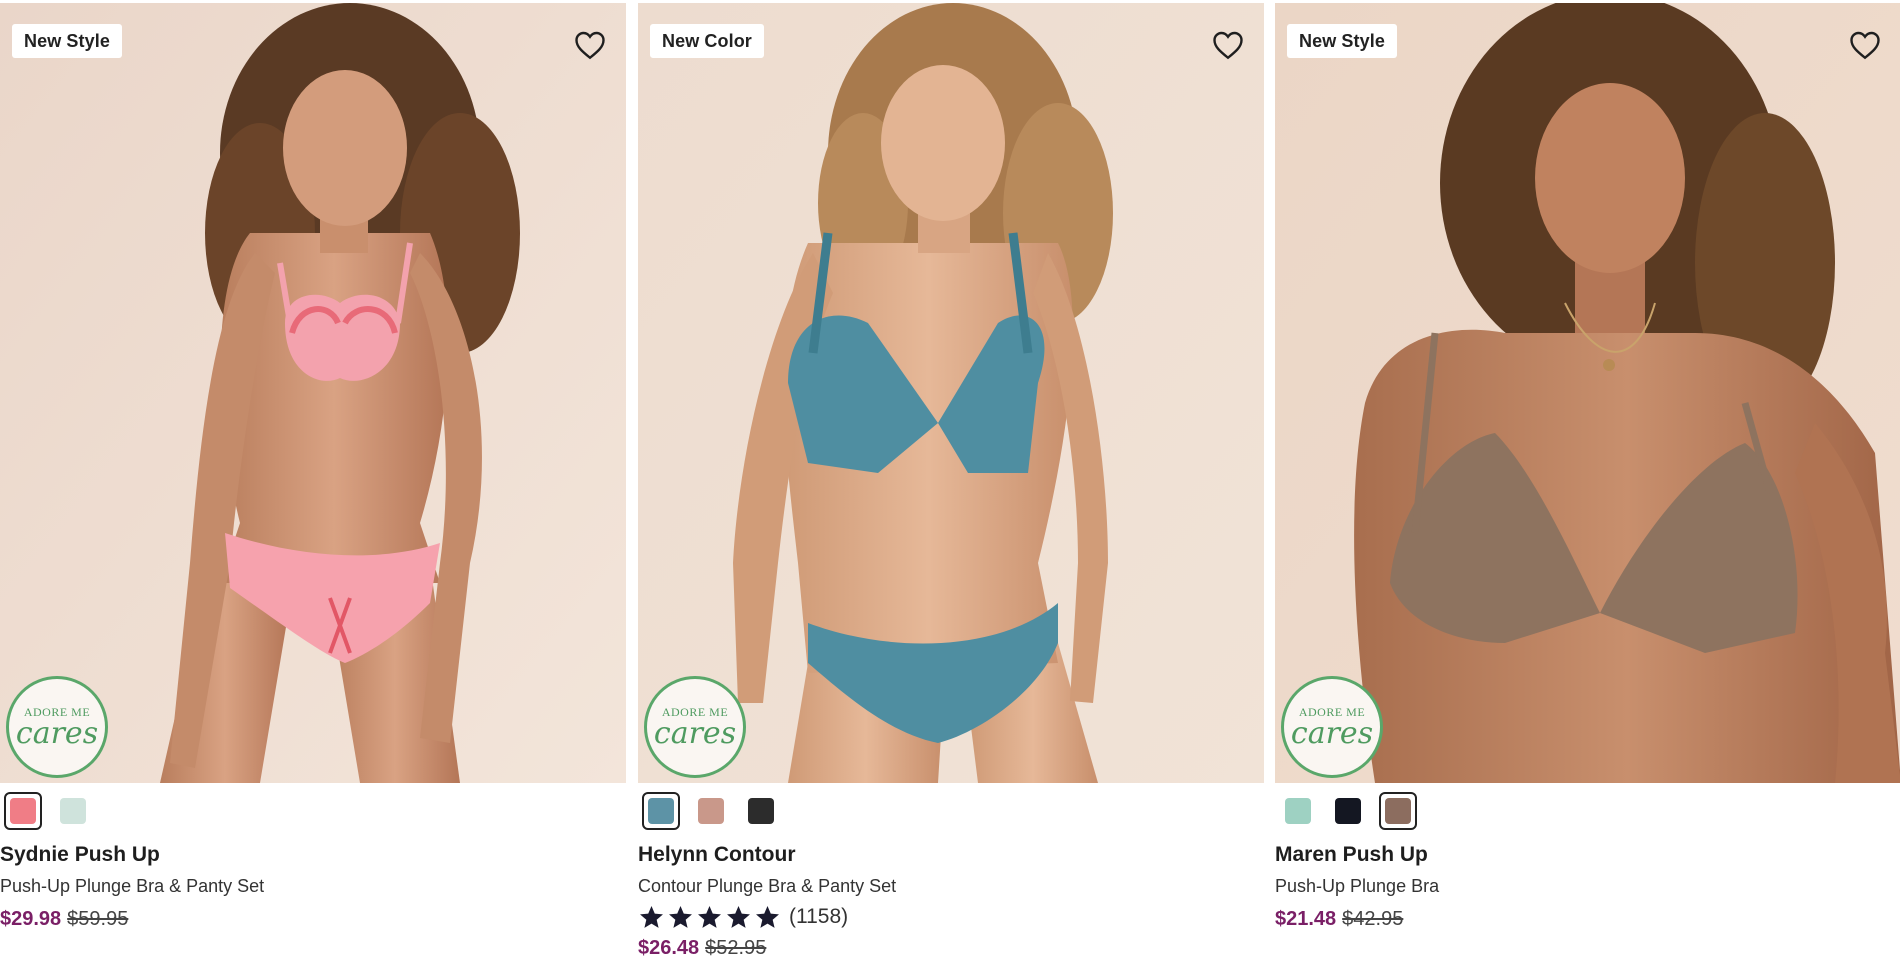  What do you see at coordinates (64, 919) in the screenshot?
I see `price-row: $29.98 $59.95` at bounding box center [64, 919].